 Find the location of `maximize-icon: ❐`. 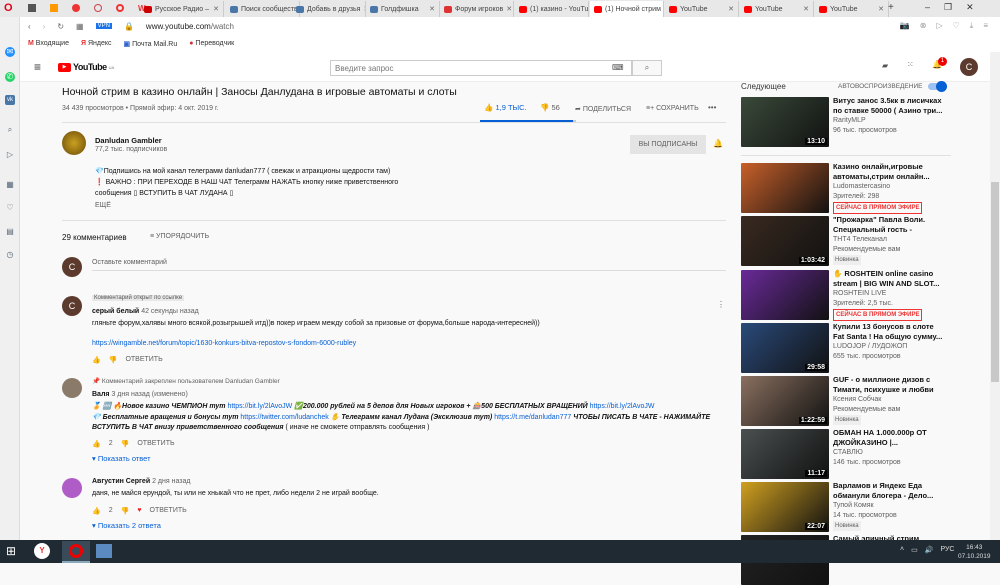

maximize-icon: ❐ is located at coordinates (948, 7).